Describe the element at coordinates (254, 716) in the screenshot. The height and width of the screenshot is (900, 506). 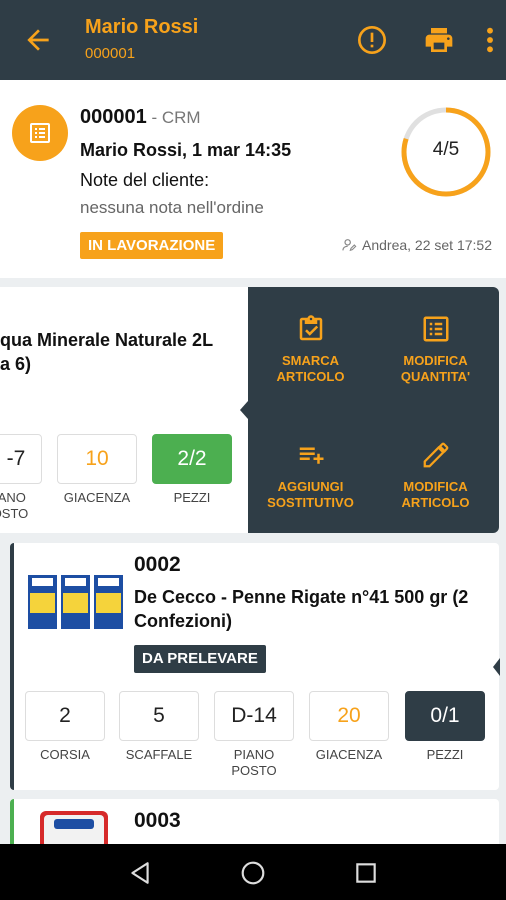
I see `position-field: D-14` at that location.